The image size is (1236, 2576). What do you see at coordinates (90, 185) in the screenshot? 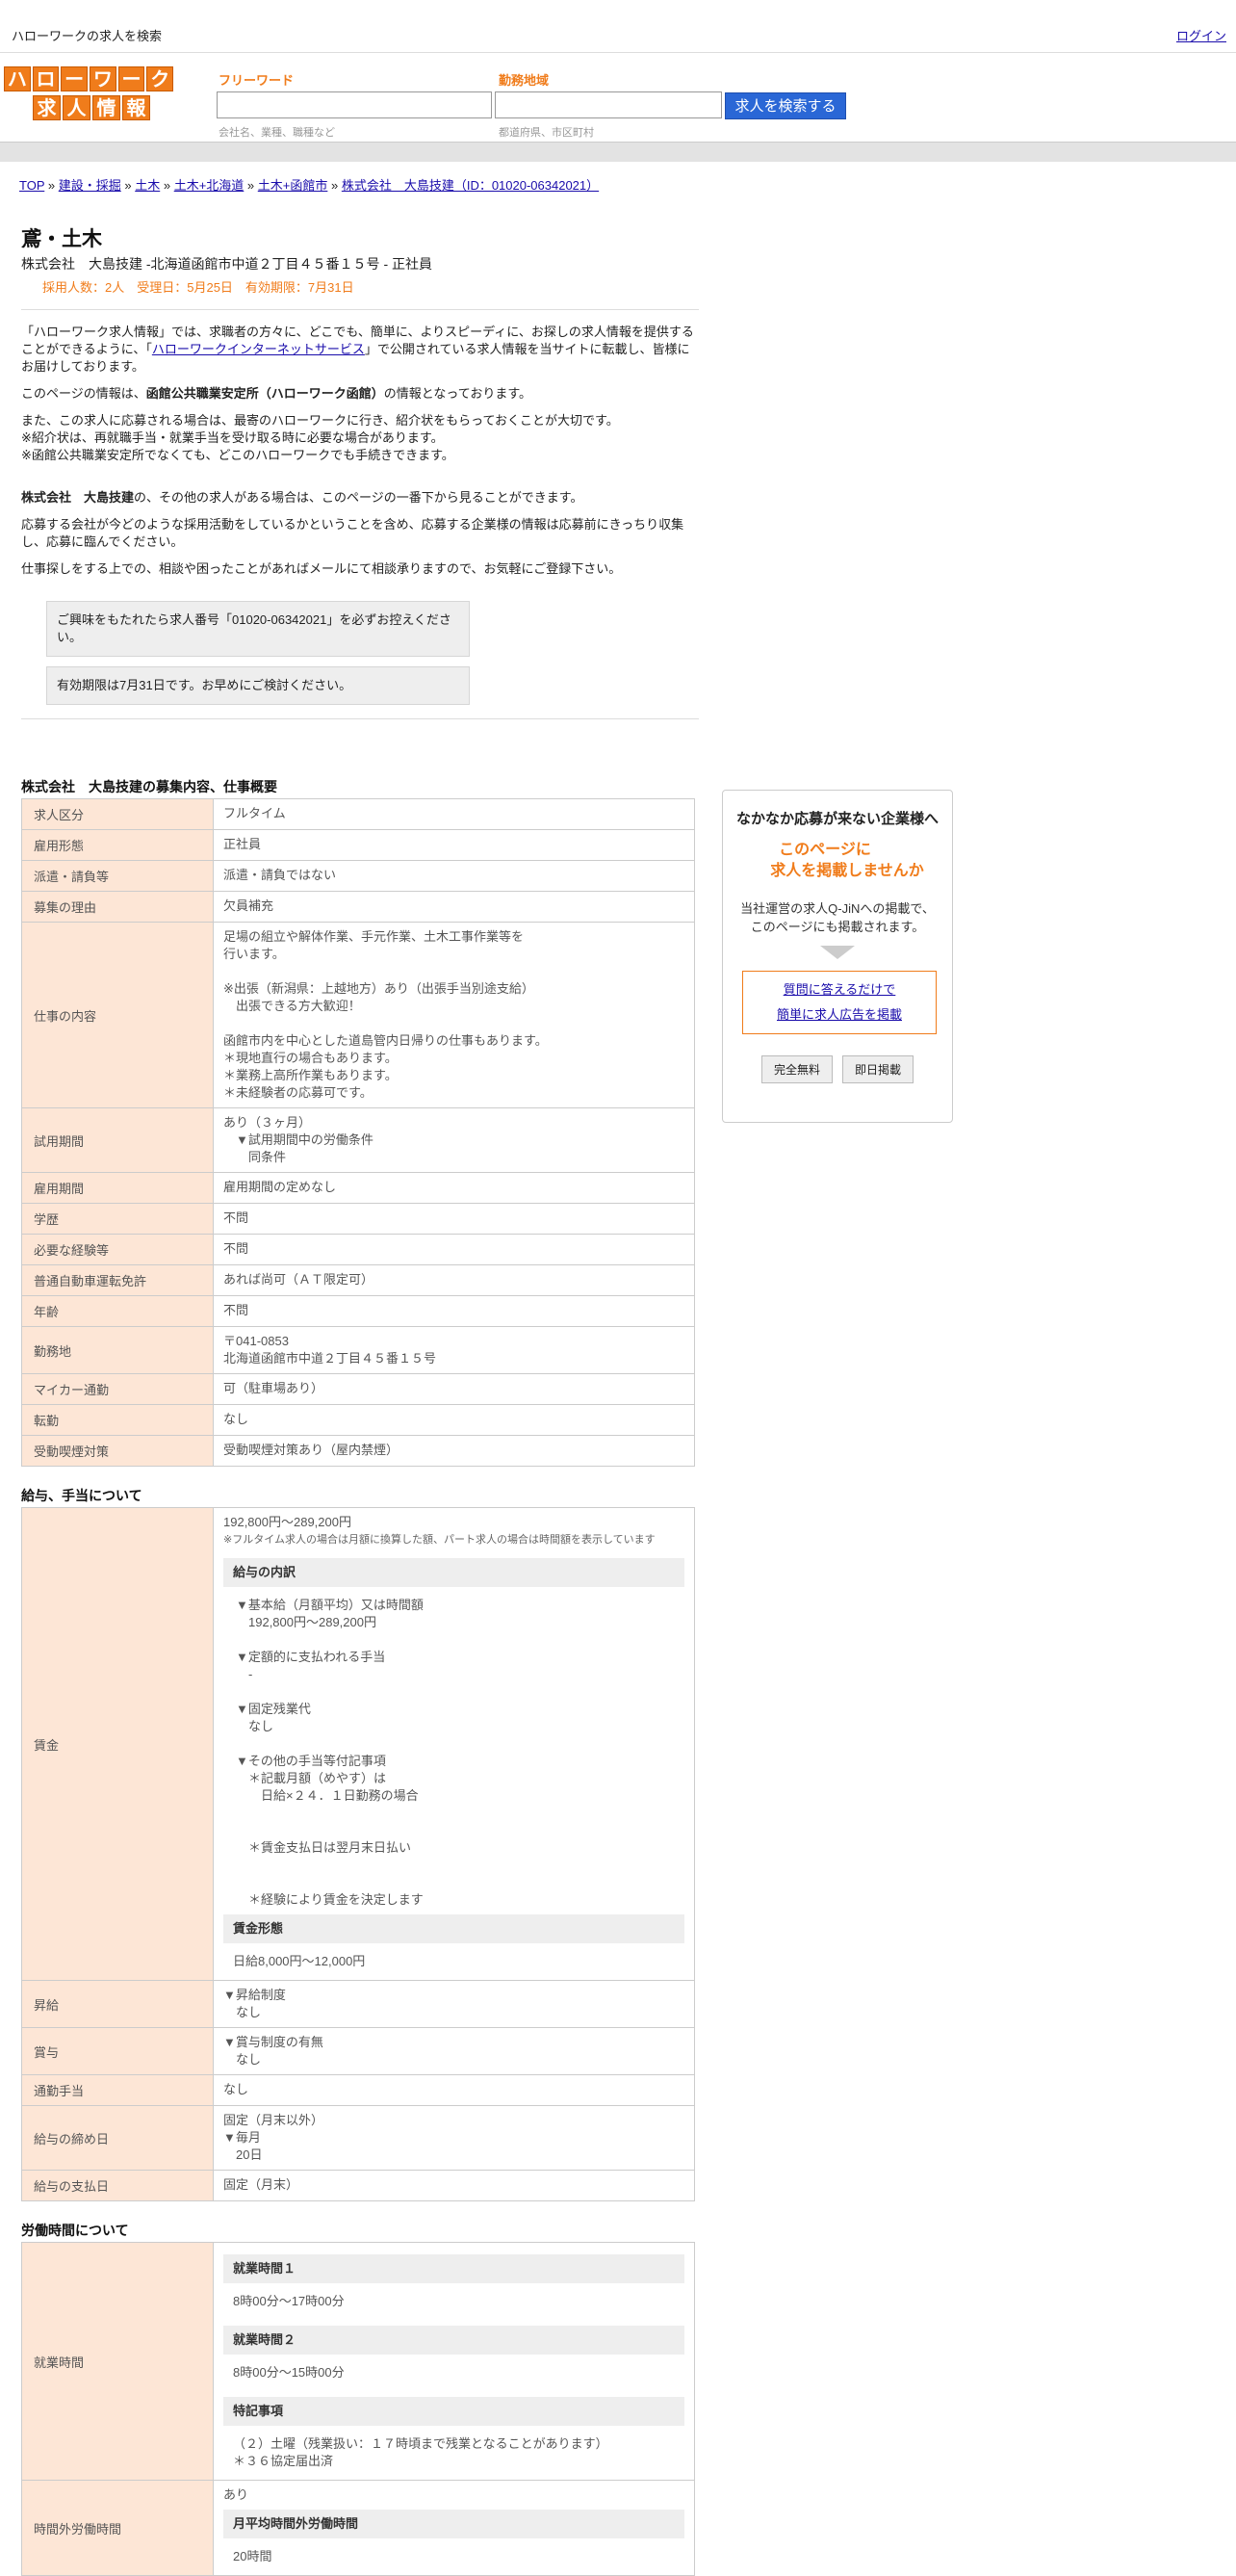
I see `breadcrumb-link: 建設・採掘` at bounding box center [90, 185].